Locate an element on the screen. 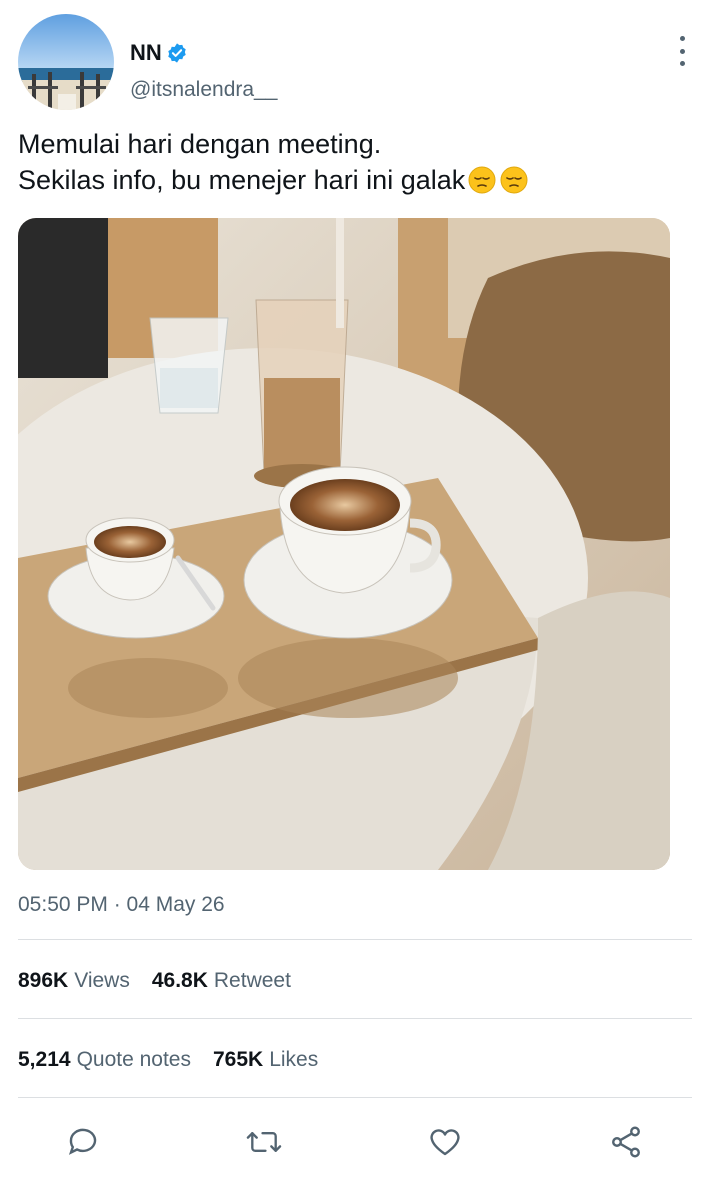 This screenshot has height=1200, width=710. stats-row-2: 5,214 Quote notes 765K Likes is located at coordinates (168, 1060).